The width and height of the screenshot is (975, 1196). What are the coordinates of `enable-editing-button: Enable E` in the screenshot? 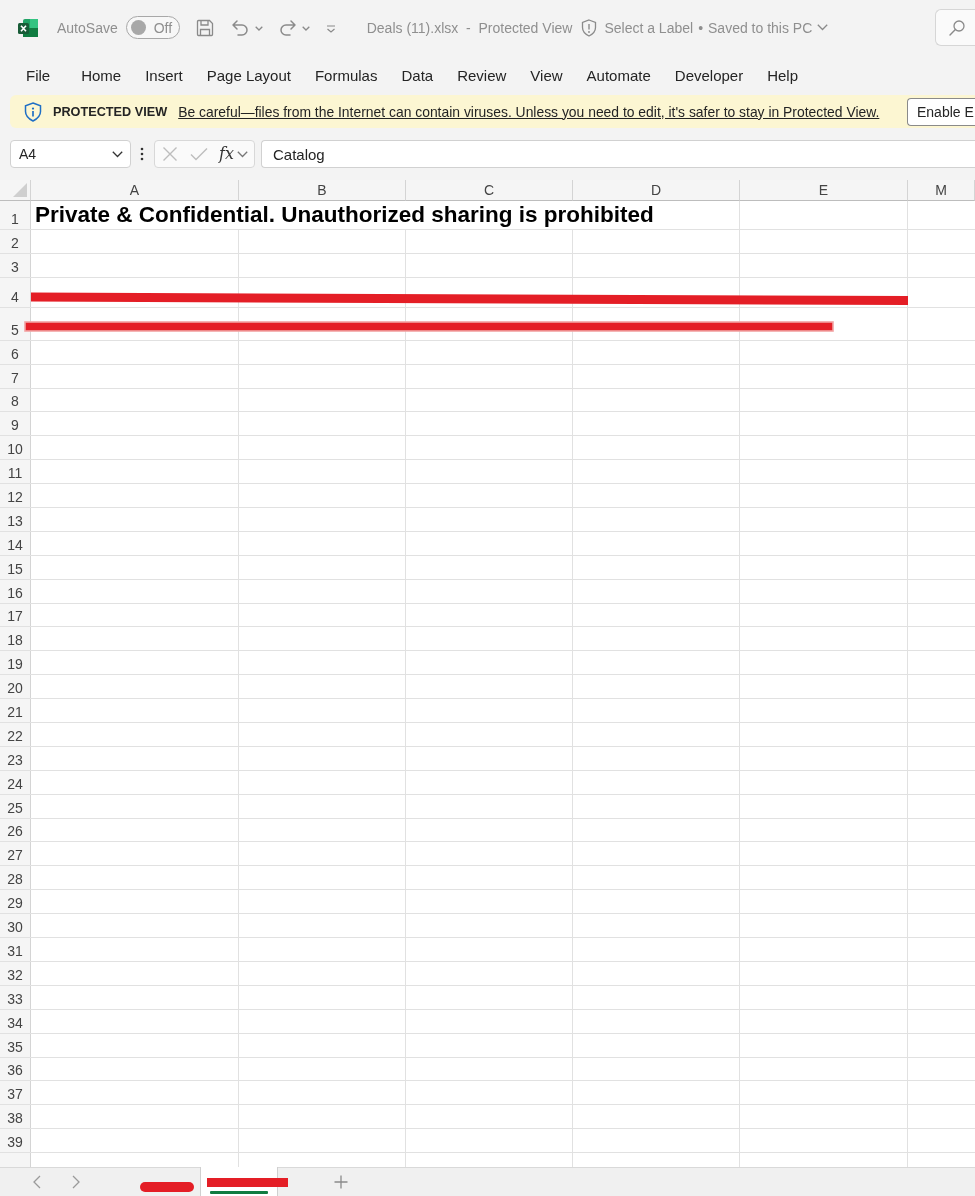 It's located at (941, 111).